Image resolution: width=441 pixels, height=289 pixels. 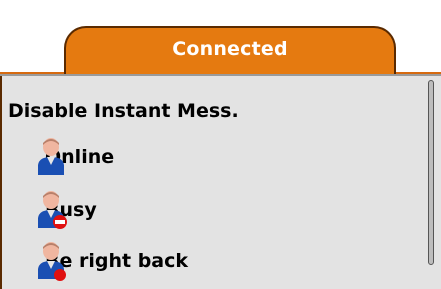 I want to click on status-brb: Be right back, so click(x=111, y=261).